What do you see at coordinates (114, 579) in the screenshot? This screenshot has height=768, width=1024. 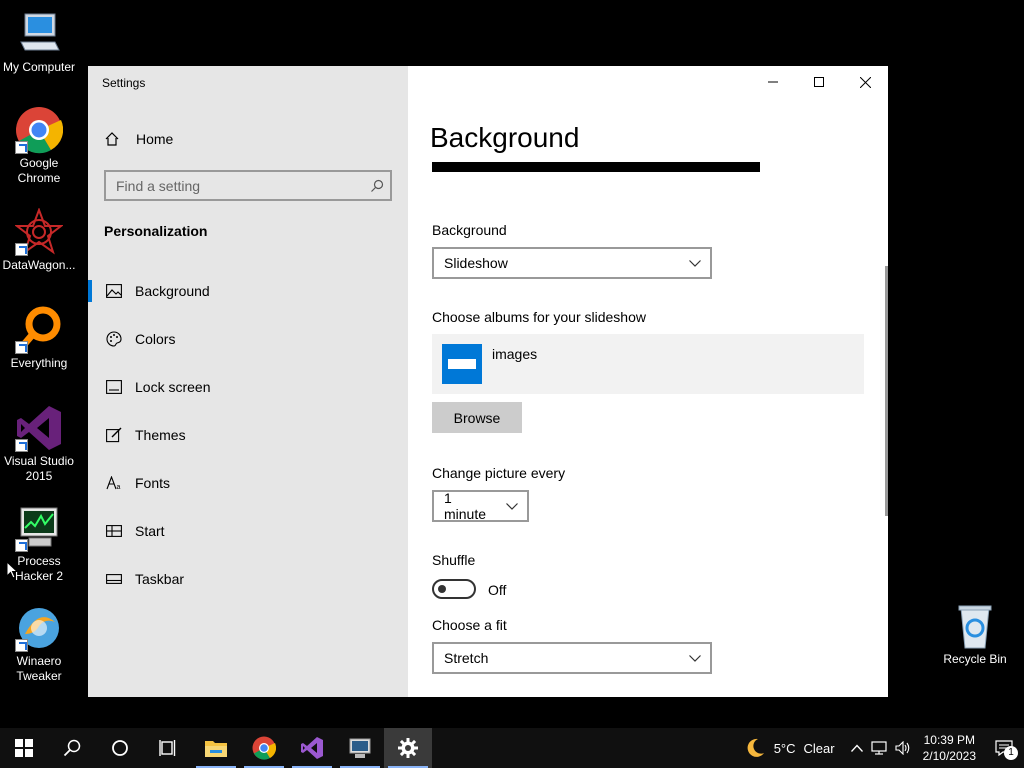 I see `taskbar-icon` at bounding box center [114, 579].